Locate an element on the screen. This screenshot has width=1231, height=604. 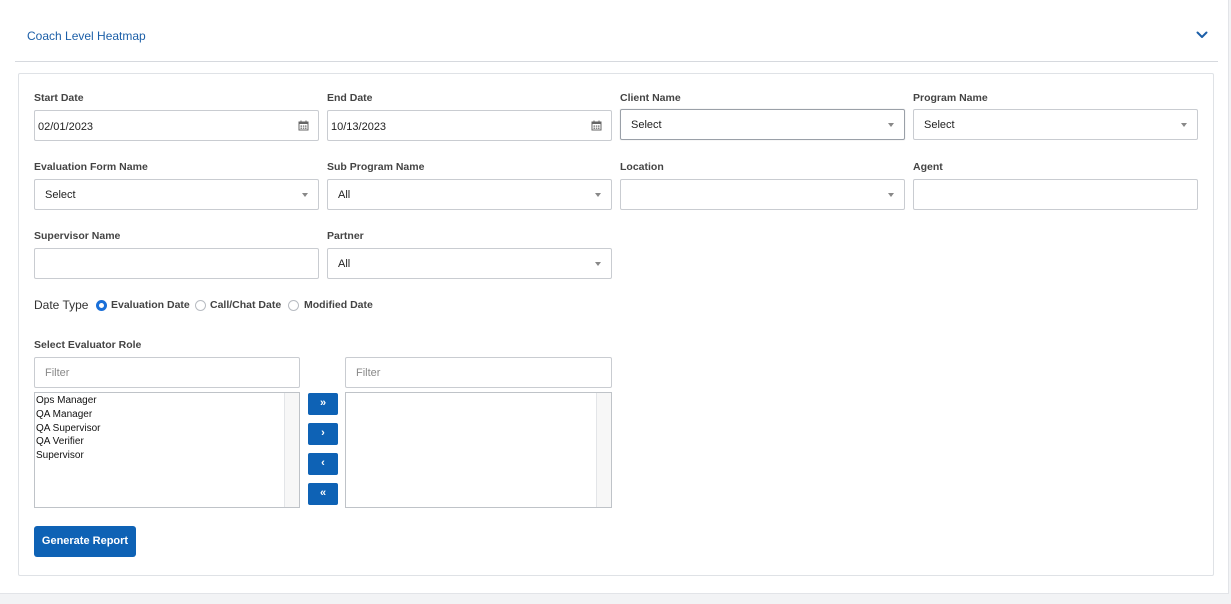
panel-title: Coach Level Heatmap is located at coordinates (86, 36).